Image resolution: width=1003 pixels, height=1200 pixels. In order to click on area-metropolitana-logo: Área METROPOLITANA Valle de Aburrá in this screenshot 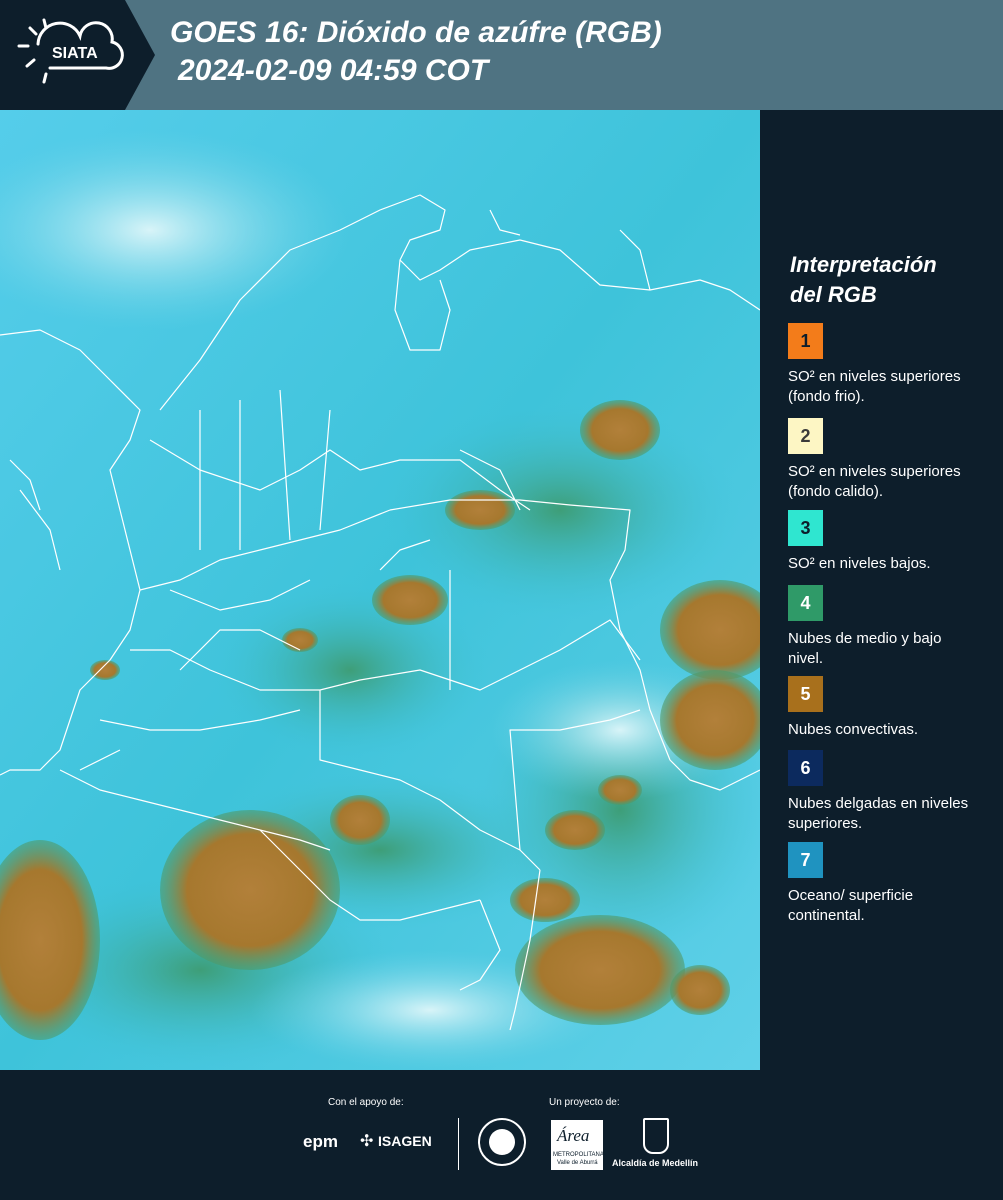, I will do `click(577, 1145)`.